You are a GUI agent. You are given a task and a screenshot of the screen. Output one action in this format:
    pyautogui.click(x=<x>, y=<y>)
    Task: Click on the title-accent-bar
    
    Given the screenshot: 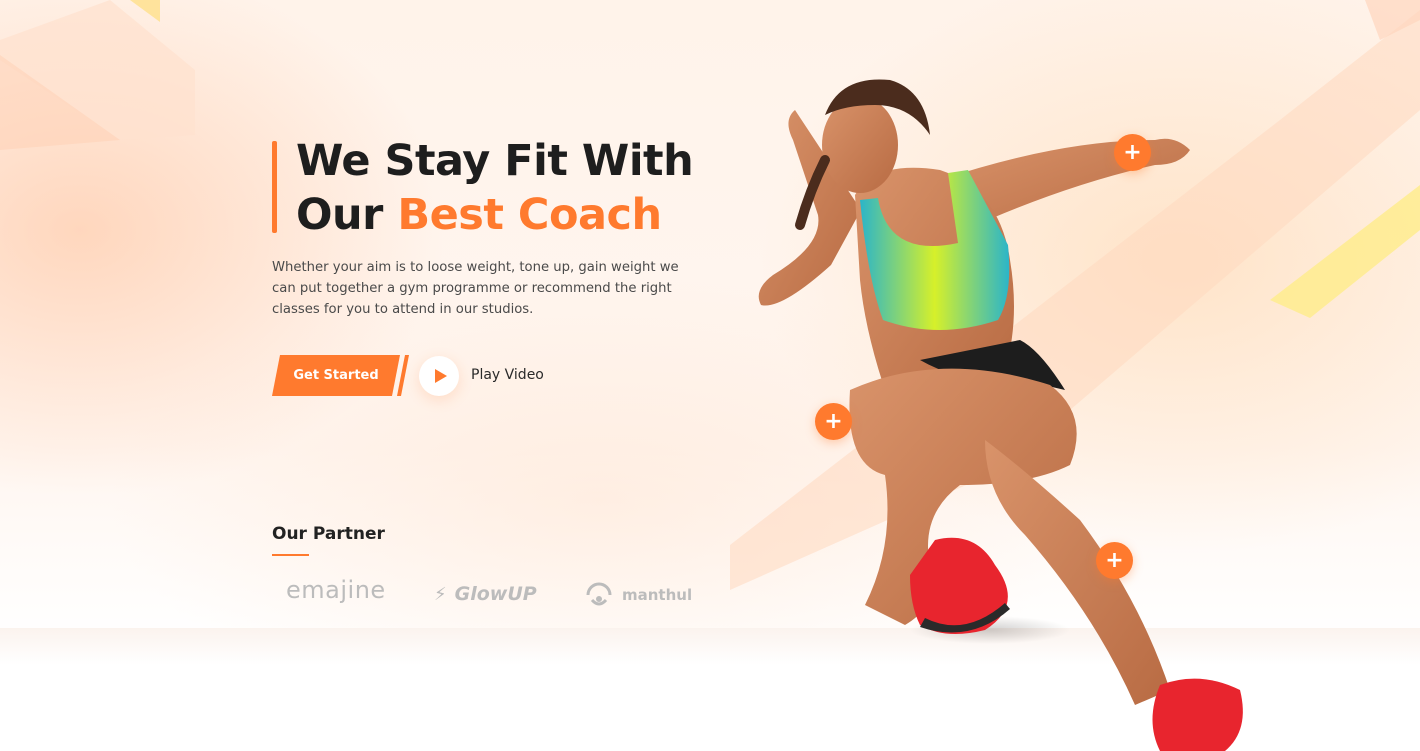 What is the action you would take?
    pyautogui.click(x=274, y=187)
    